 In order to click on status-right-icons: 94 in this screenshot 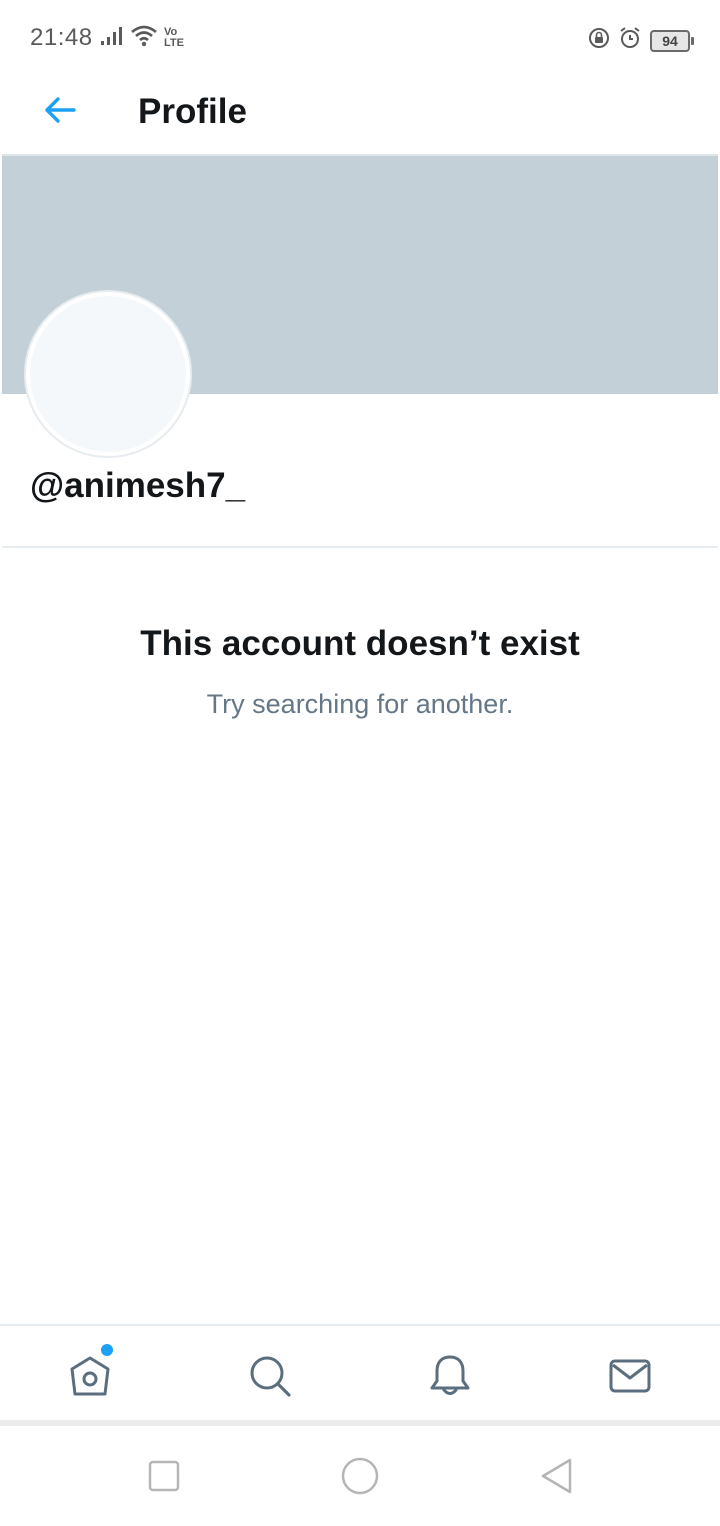, I will do `click(641, 40)`.